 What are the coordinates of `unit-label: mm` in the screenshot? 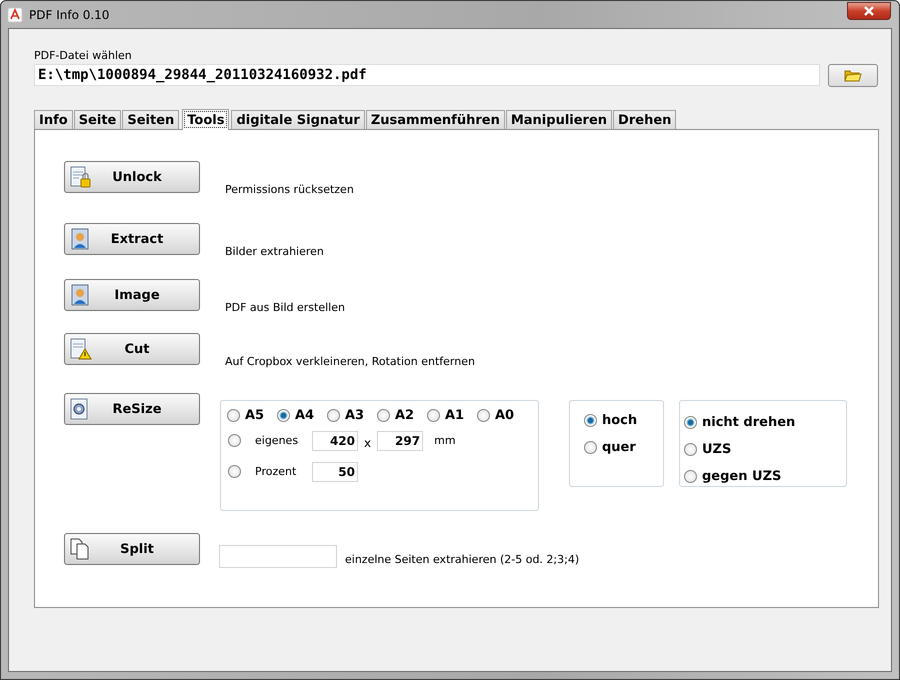 It's located at (445, 440).